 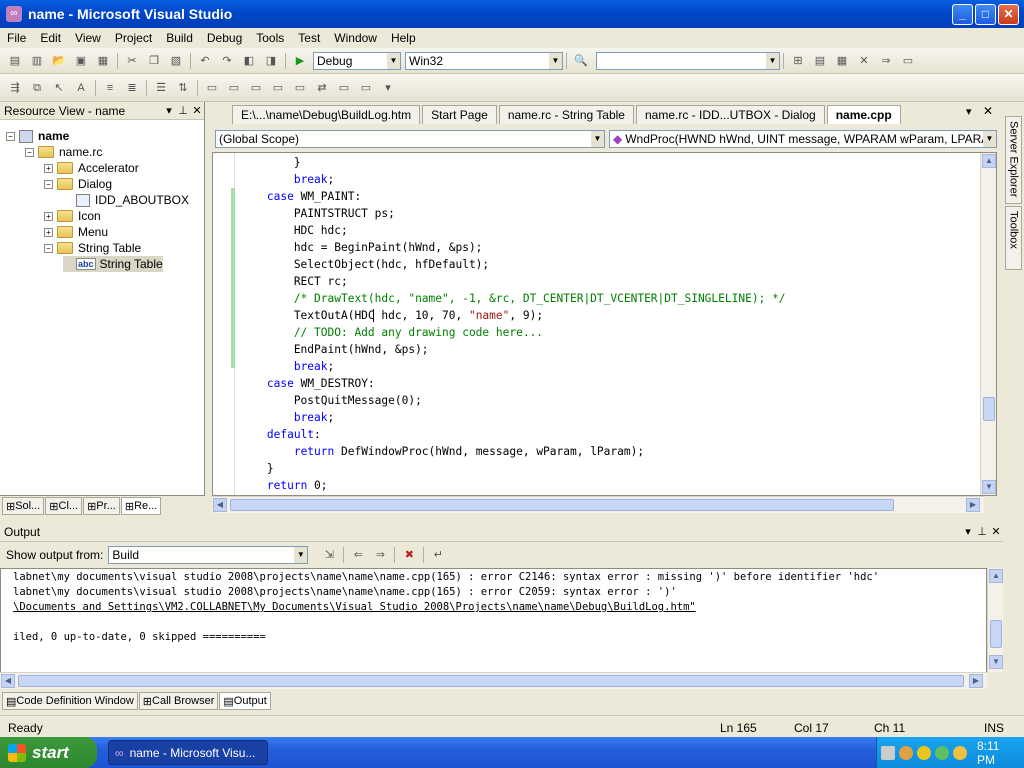 I want to click on tree-item: + Menu, so click(x=76, y=232).